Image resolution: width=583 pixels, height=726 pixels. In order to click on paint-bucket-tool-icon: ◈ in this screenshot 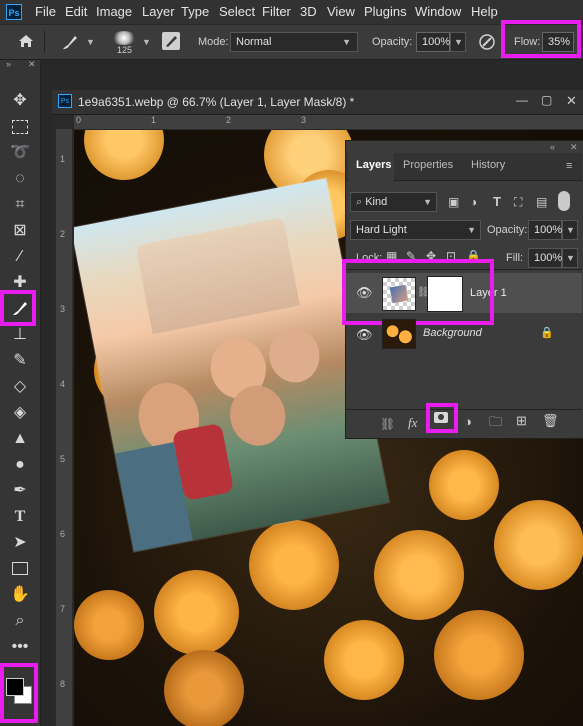, I will do `click(20, 413)`.